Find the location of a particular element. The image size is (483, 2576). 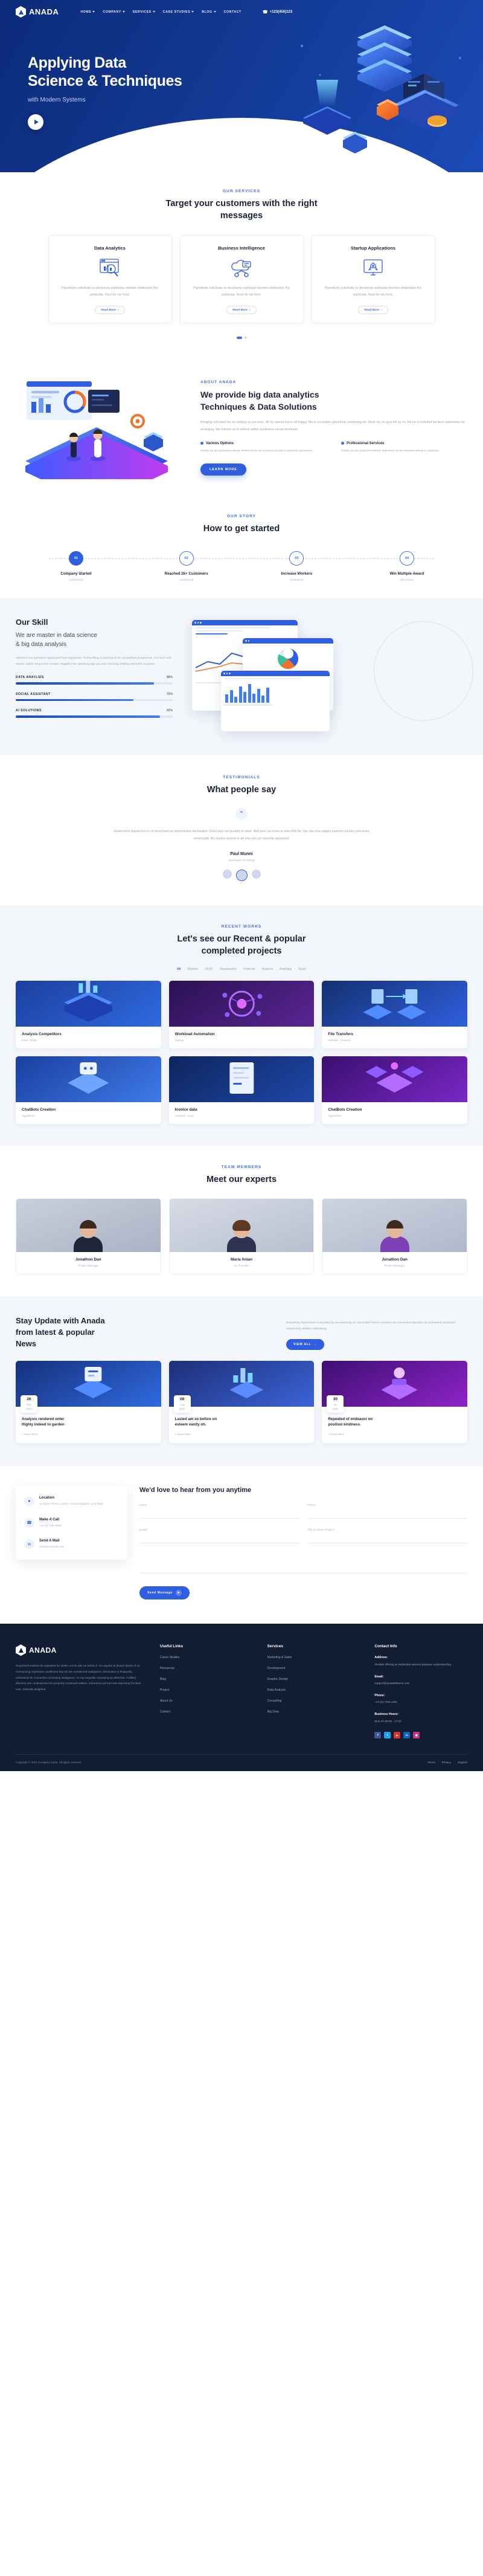

top-navigation-bar: ANADA HOME COMPANY SERVICES CASE STUDIES is located at coordinates (241, 11).